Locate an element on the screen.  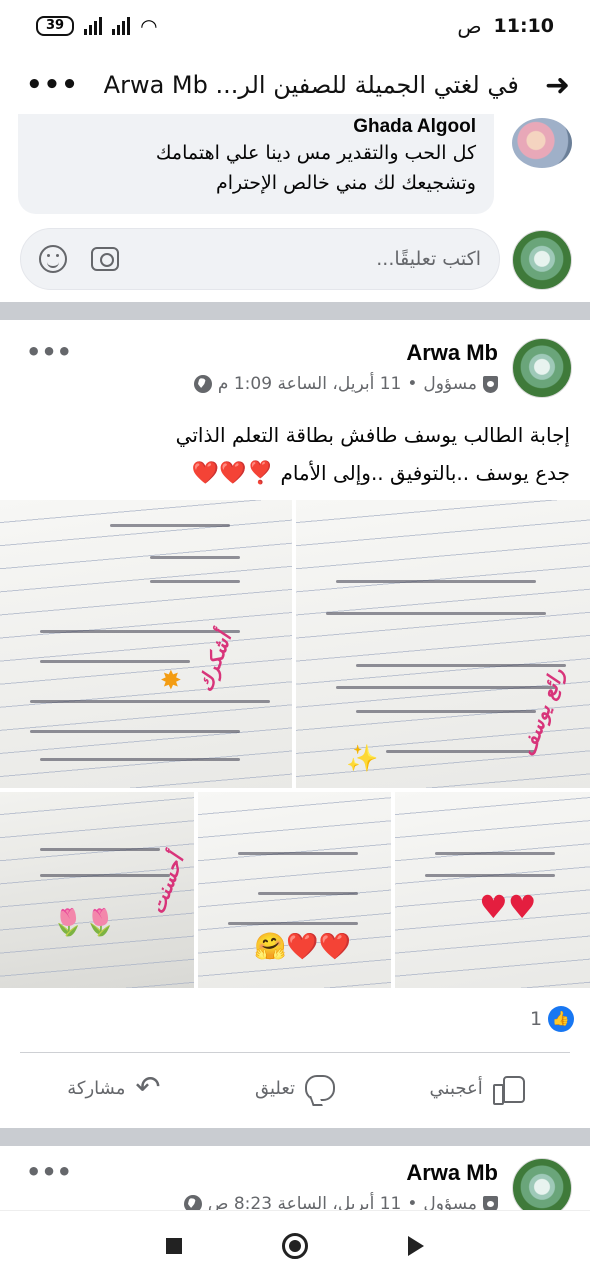
comment-button: تعليق is located at coordinates (295, 1088).